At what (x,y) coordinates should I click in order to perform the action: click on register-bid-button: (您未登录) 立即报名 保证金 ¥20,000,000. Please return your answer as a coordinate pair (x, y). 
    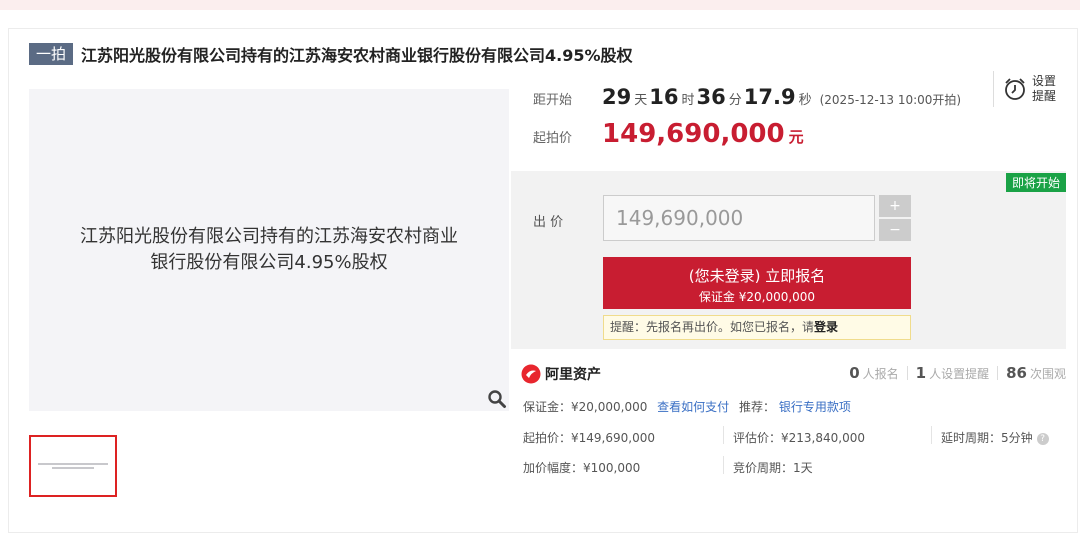
    Looking at the image, I should click on (757, 283).